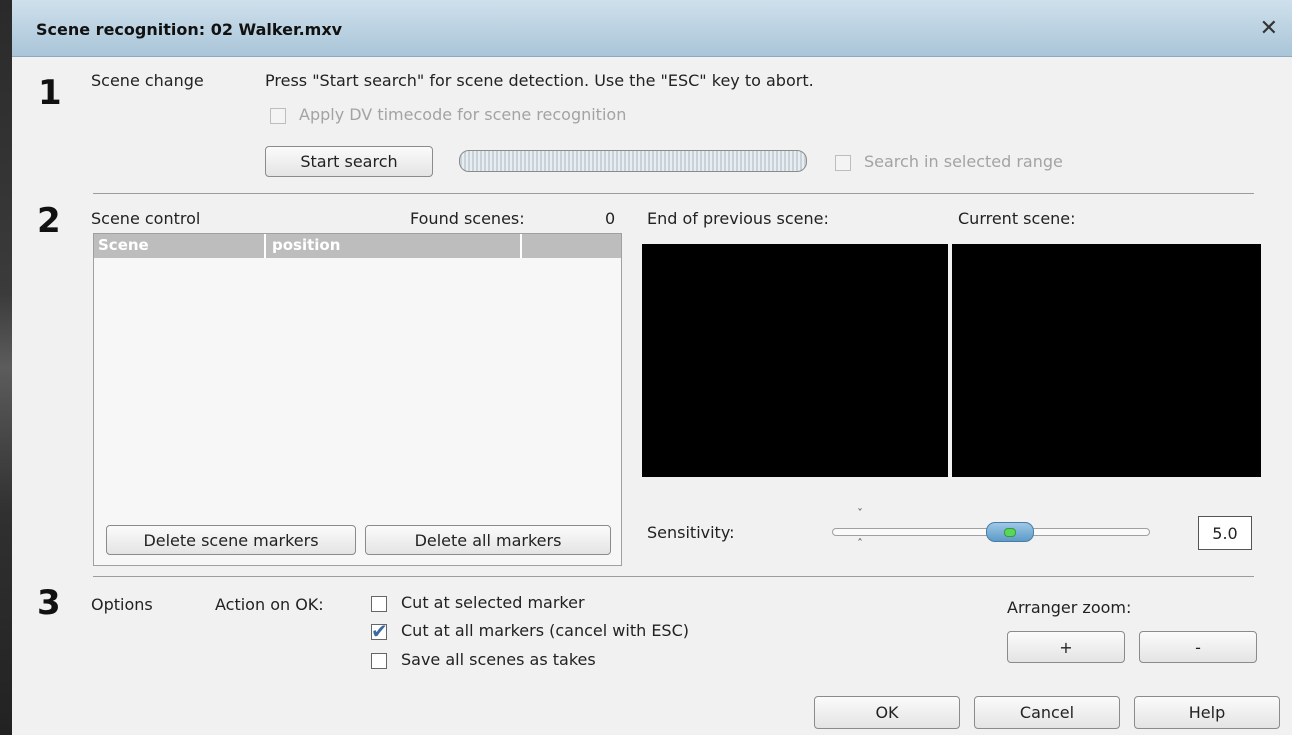 The height and width of the screenshot is (735, 1292). I want to click on end-of-previous-scene-preview, so click(795, 360).